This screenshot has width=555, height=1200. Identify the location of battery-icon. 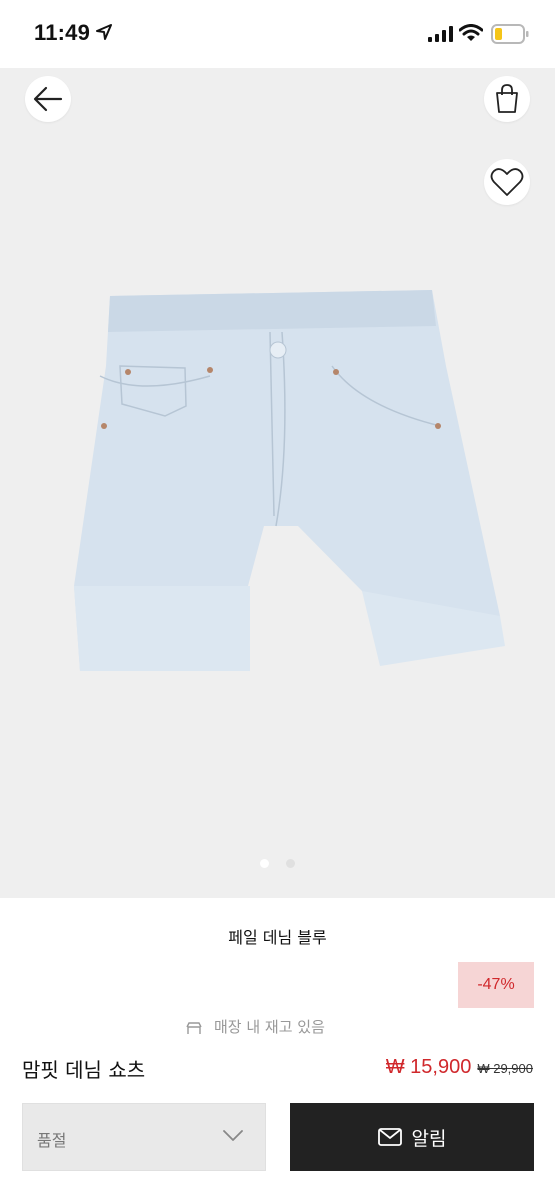
(510, 34).